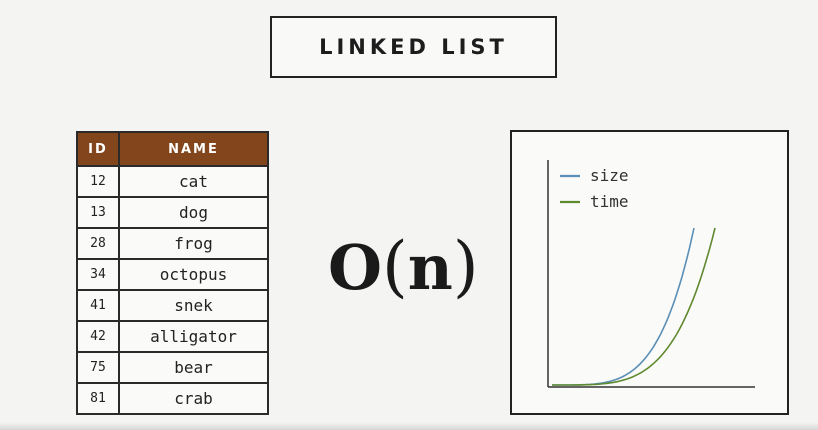 This screenshot has width=818, height=430. I want to click on big-o-letter: O, so click(355, 267).